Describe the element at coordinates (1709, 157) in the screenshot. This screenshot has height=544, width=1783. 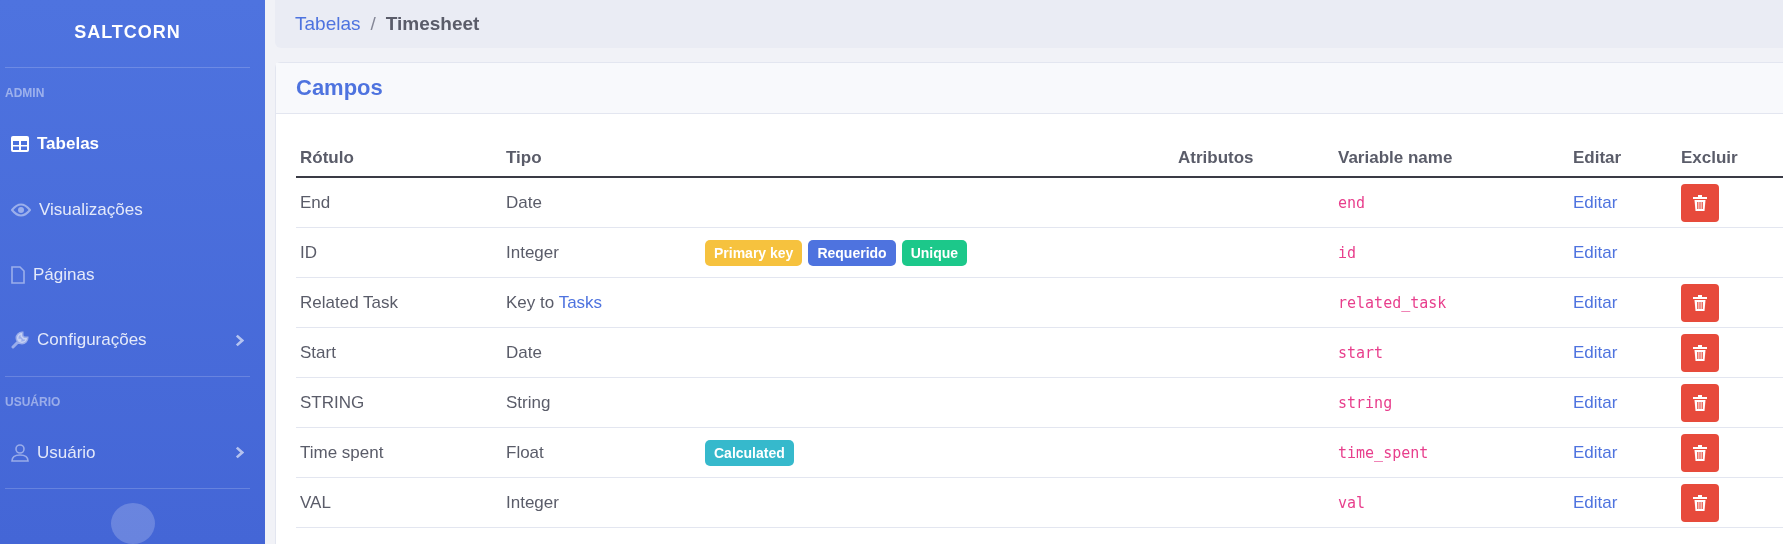
I see `column-header: Excluir` at that location.